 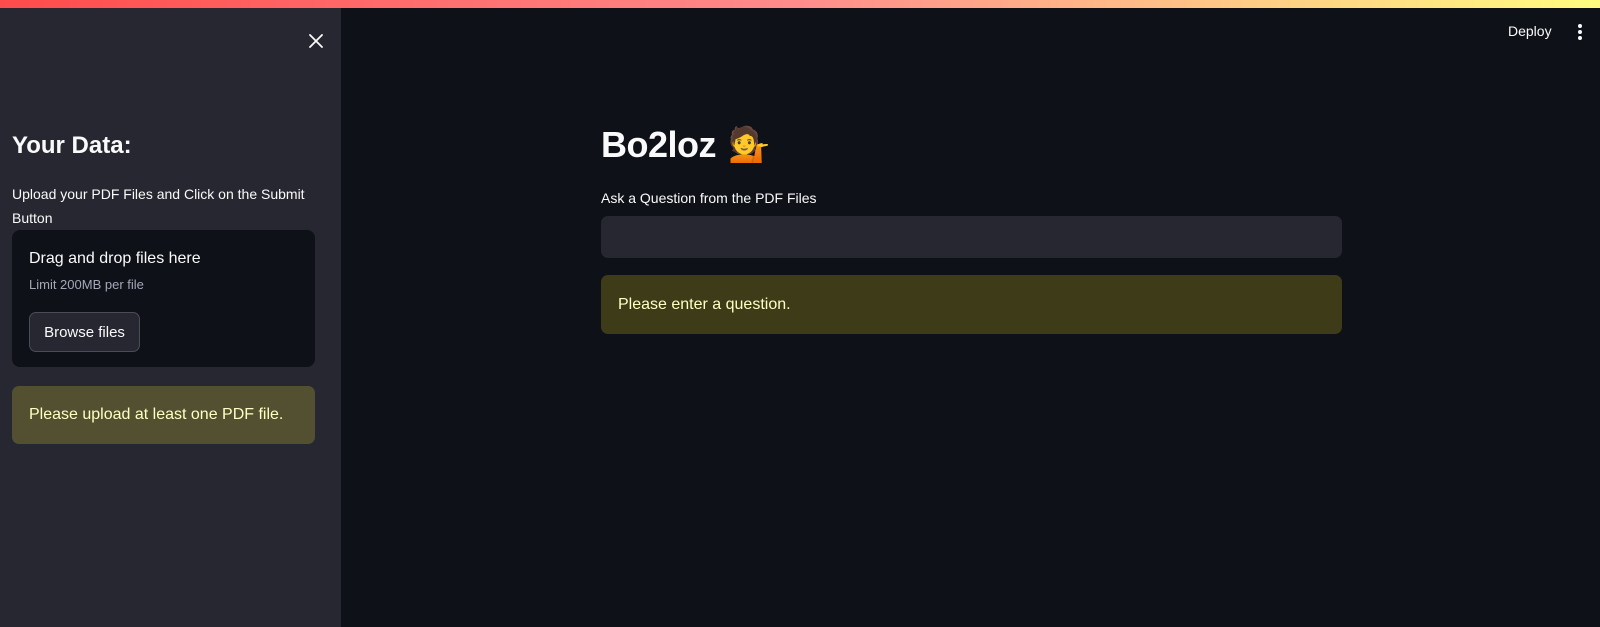 I want to click on main-menu-button, so click(x=1580, y=32).